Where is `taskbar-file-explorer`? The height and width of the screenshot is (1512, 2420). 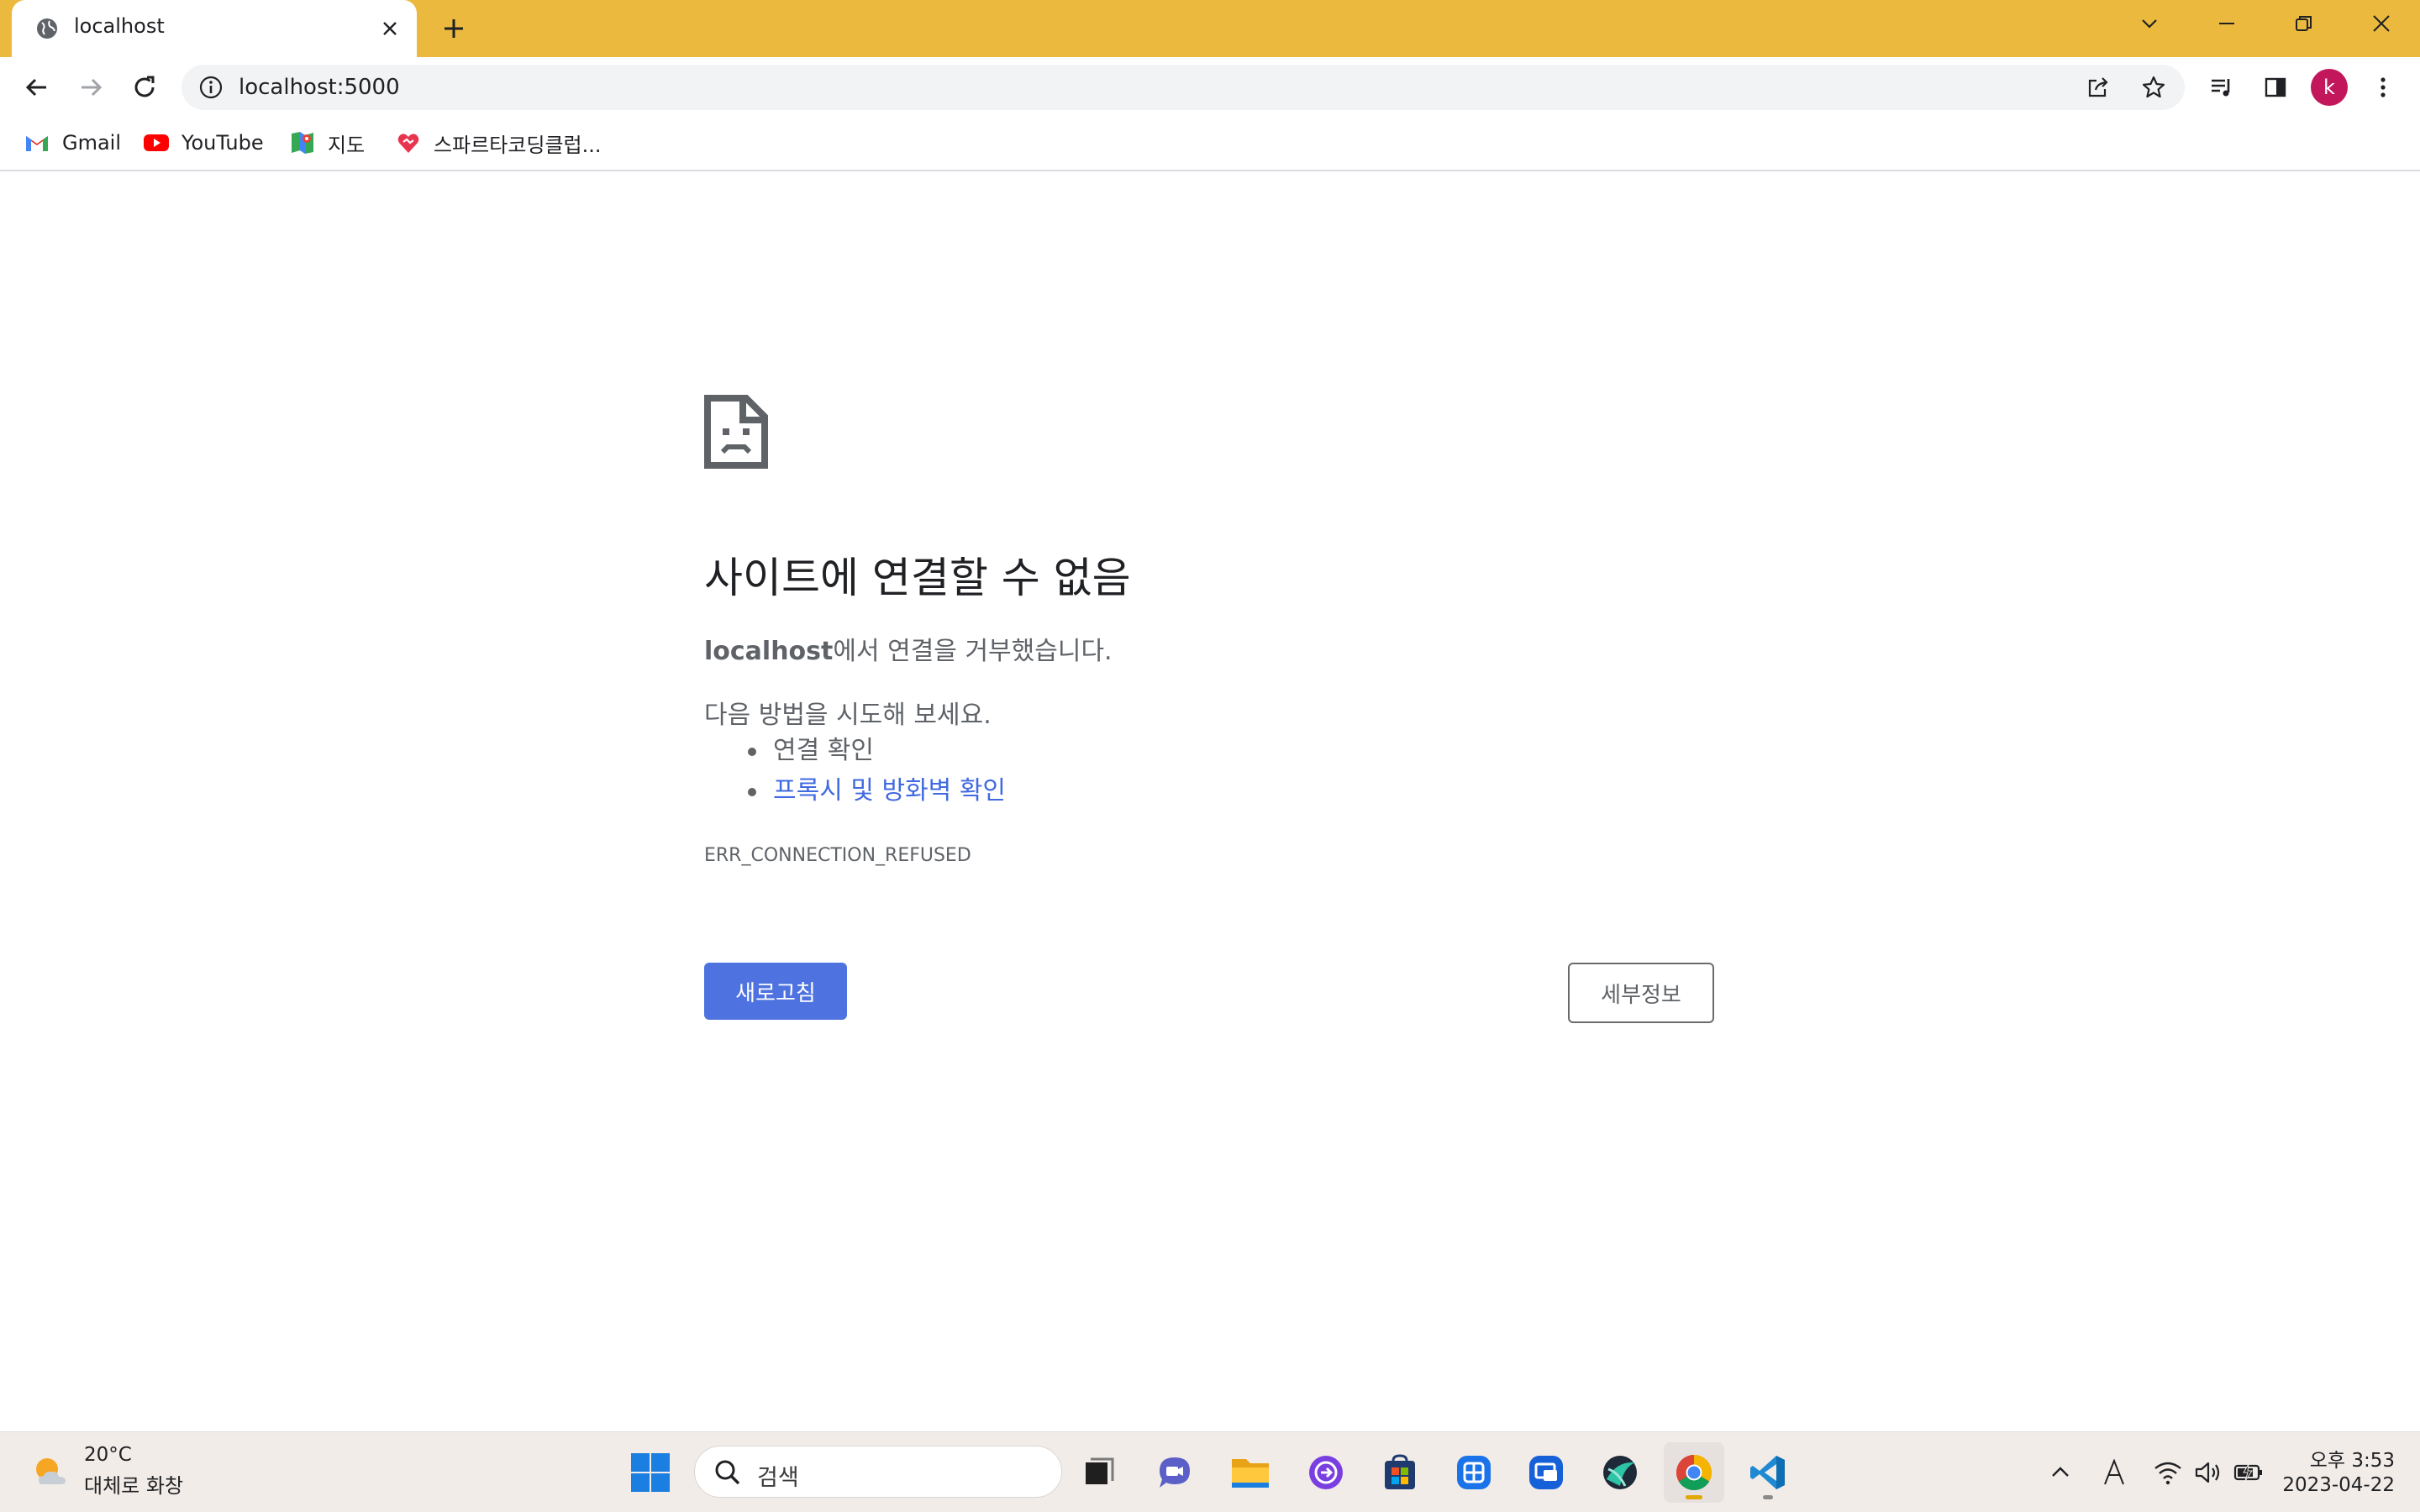
taskbar-file-explorer is located at coordinates (1251, 1472).